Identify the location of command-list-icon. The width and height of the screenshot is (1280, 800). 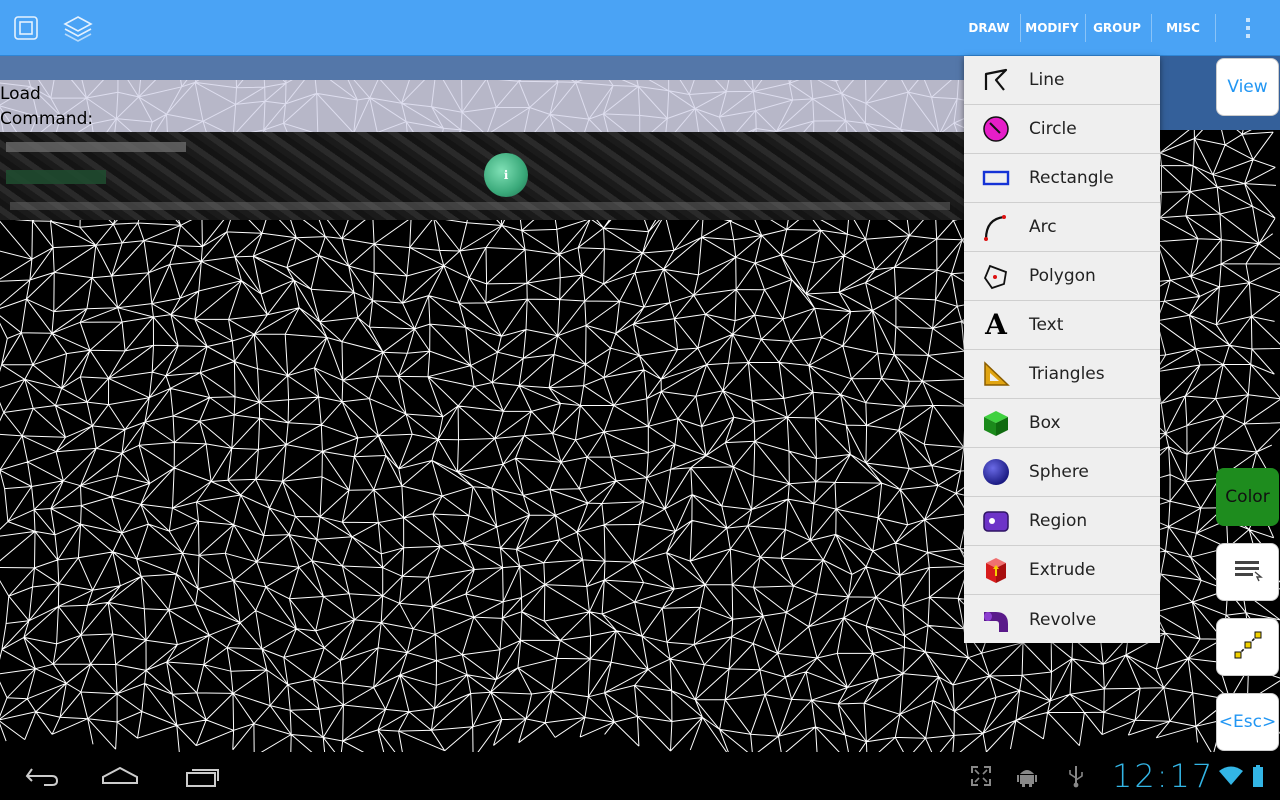
(1248, 572).